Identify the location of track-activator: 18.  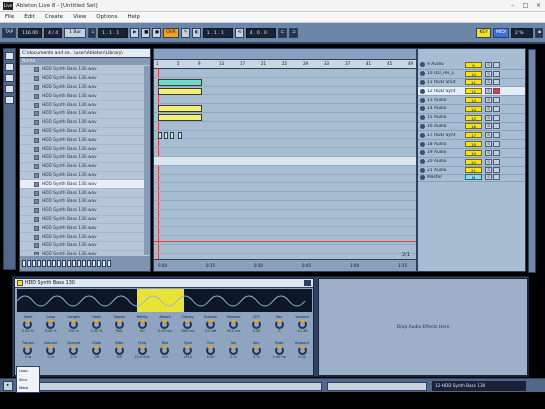
(473, 144).